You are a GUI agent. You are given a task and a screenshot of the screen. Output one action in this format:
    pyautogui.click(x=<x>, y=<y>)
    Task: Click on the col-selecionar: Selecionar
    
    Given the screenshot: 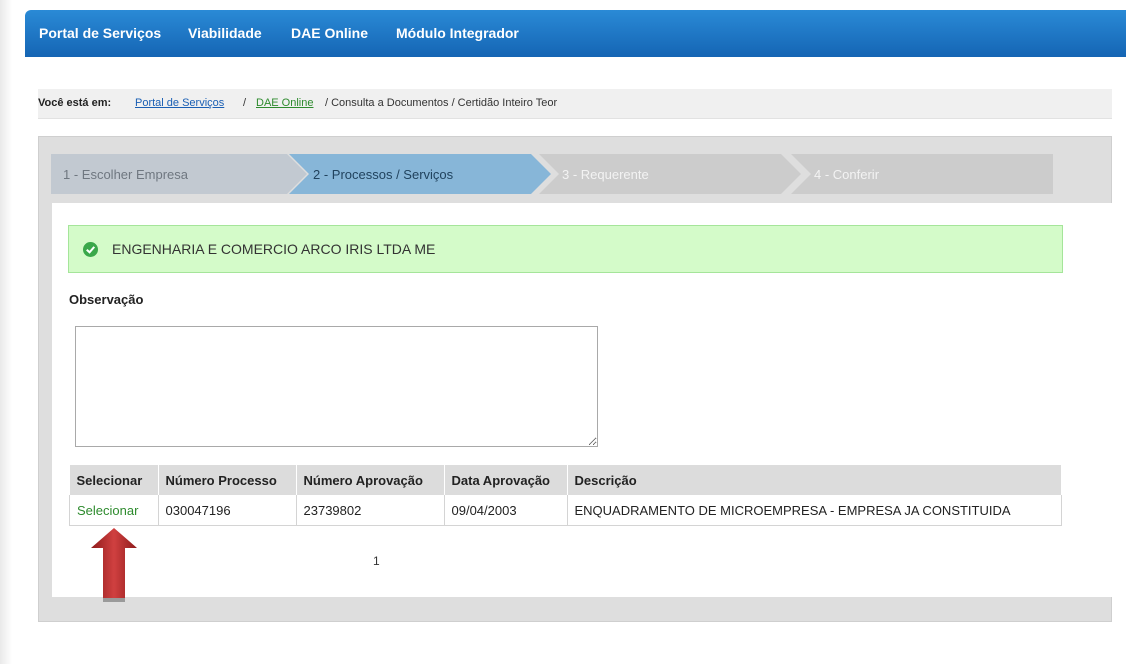 What is the action you would take?
    pyautogui.click(x=114, y=480)
    